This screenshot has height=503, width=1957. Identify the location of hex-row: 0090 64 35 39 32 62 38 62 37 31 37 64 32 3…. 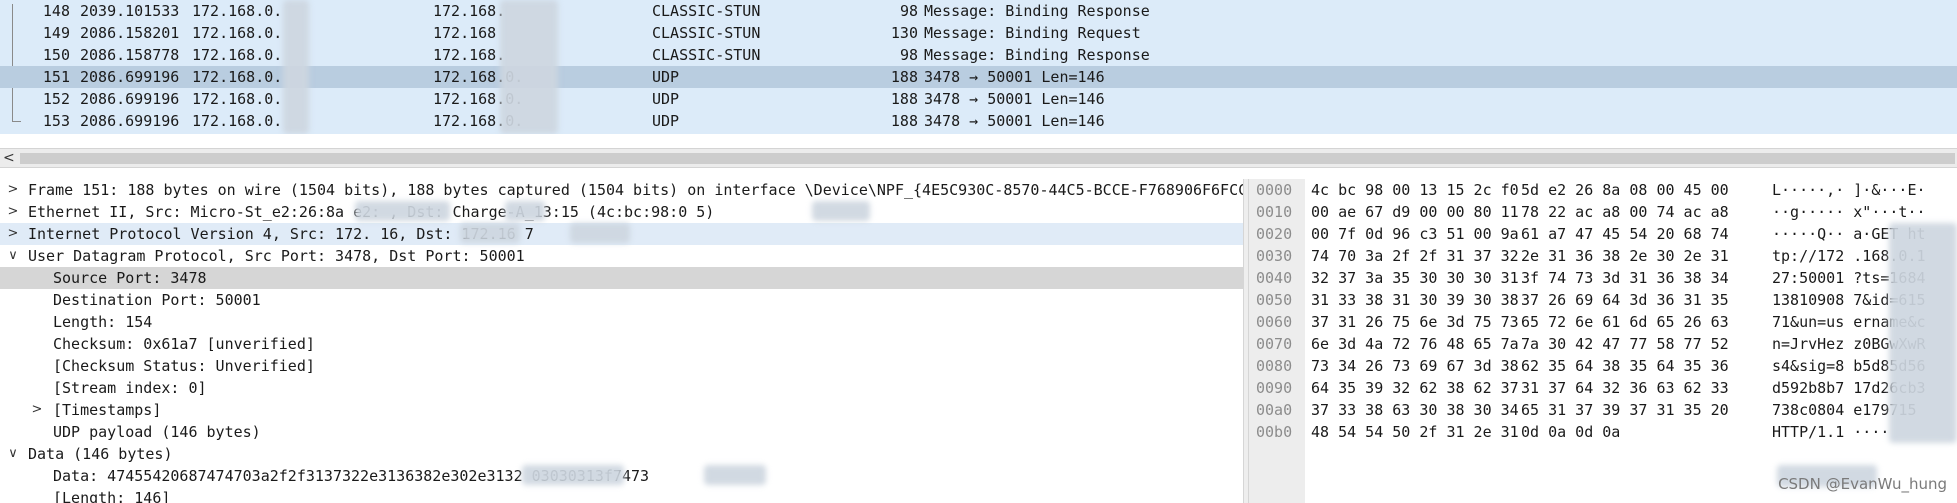
(1603, 388).